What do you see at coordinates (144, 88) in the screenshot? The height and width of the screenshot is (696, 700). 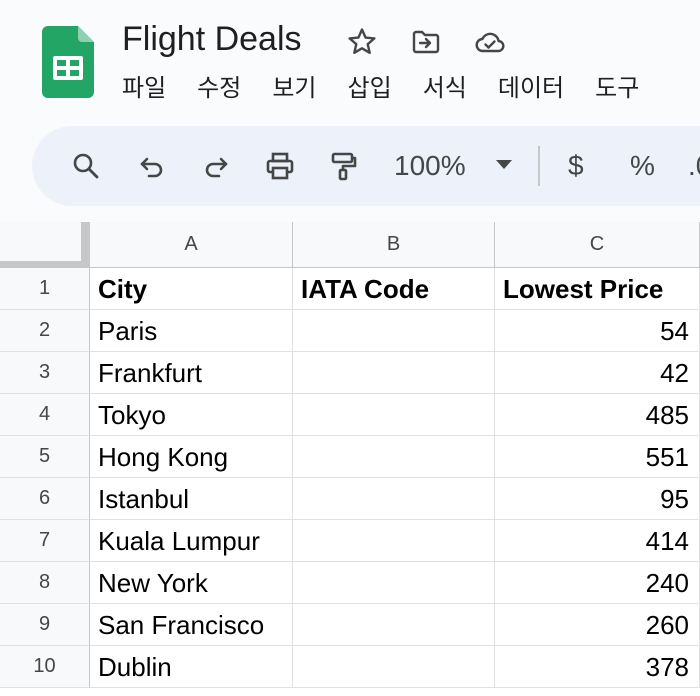 I see `menu-file: 파일` at bounding box center [144, 88].